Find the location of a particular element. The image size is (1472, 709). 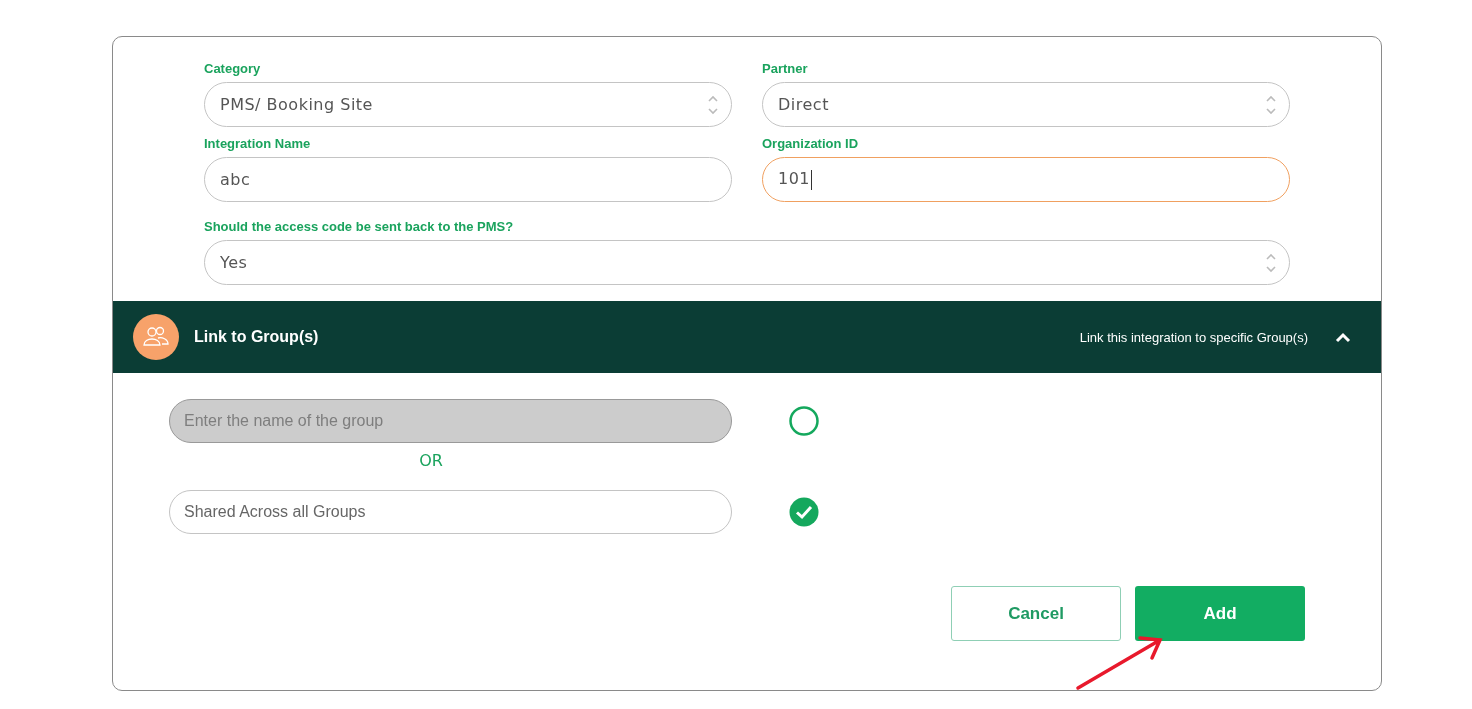

check-circle-icon is located at coordinates (804, 512).